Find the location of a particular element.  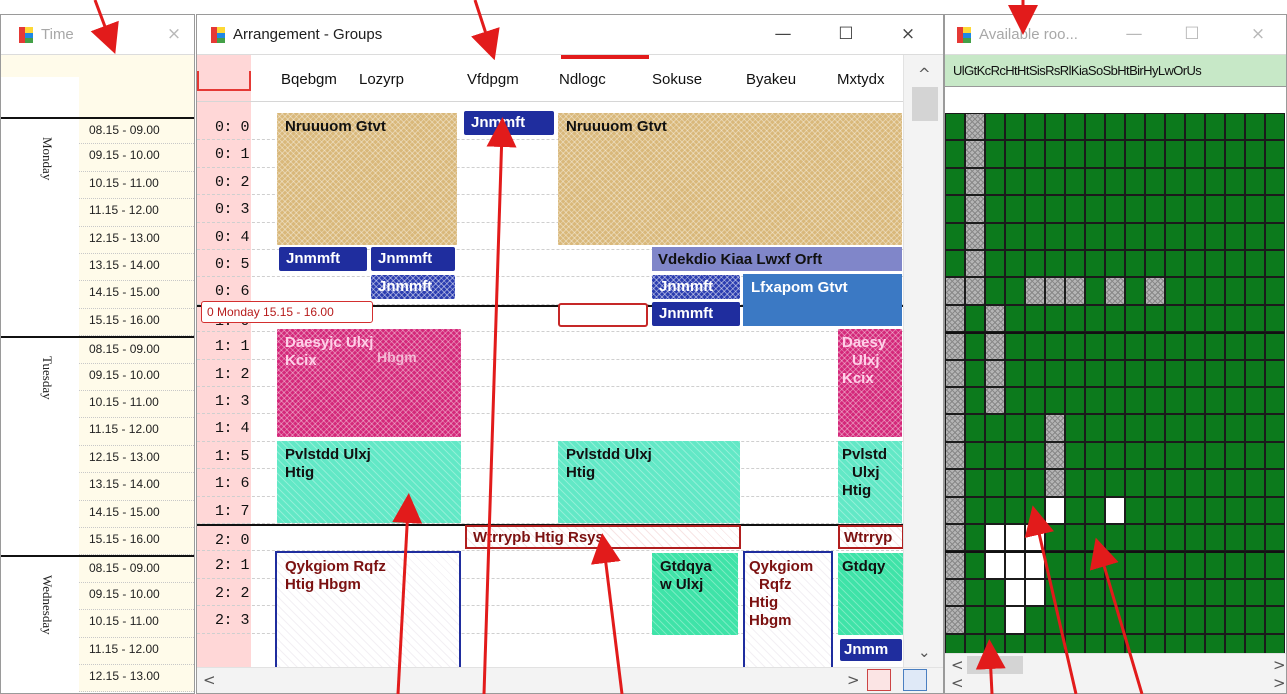

minimize-icon: — is located at coordinates (783, 34).